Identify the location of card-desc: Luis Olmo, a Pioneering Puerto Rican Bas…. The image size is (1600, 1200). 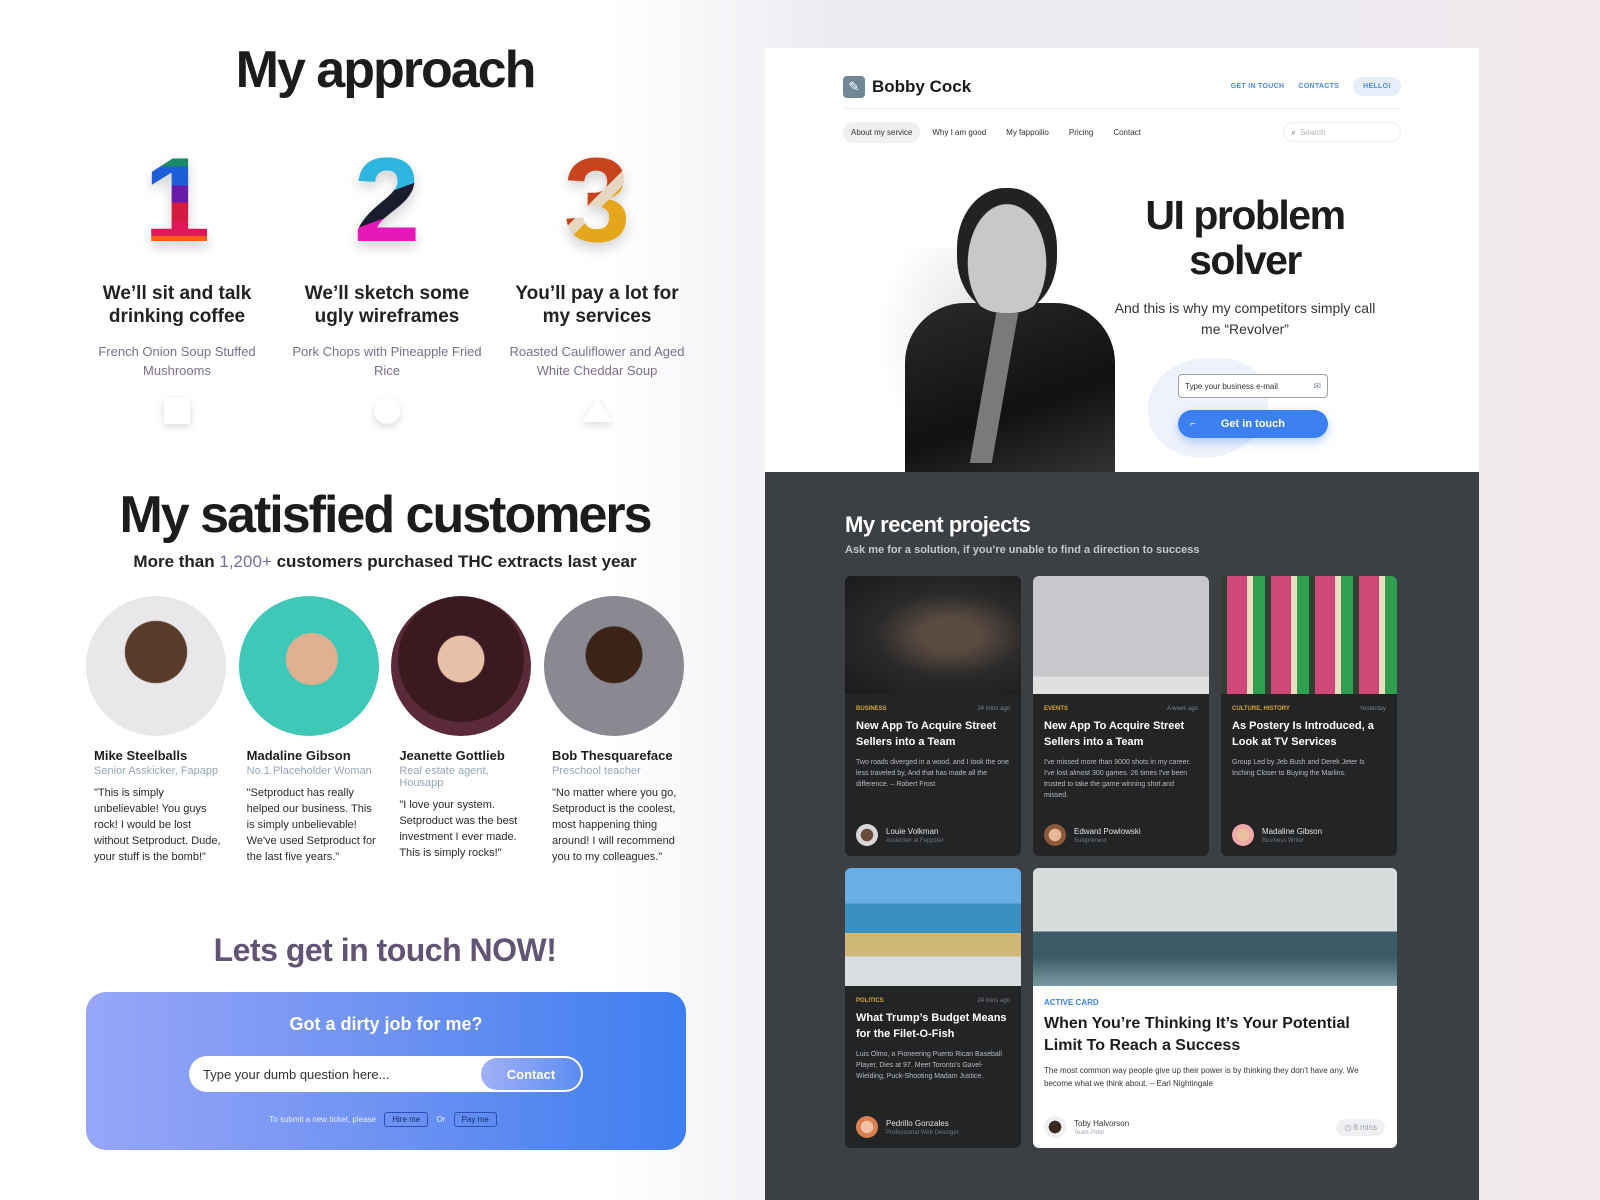
(929, 1065).